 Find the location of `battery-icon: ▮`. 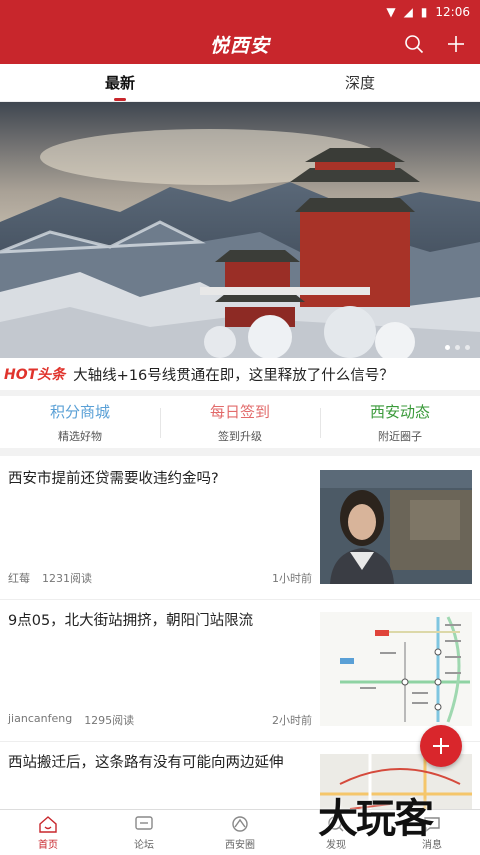

battery-icon: ▮ is located at coordinates (424, 12).